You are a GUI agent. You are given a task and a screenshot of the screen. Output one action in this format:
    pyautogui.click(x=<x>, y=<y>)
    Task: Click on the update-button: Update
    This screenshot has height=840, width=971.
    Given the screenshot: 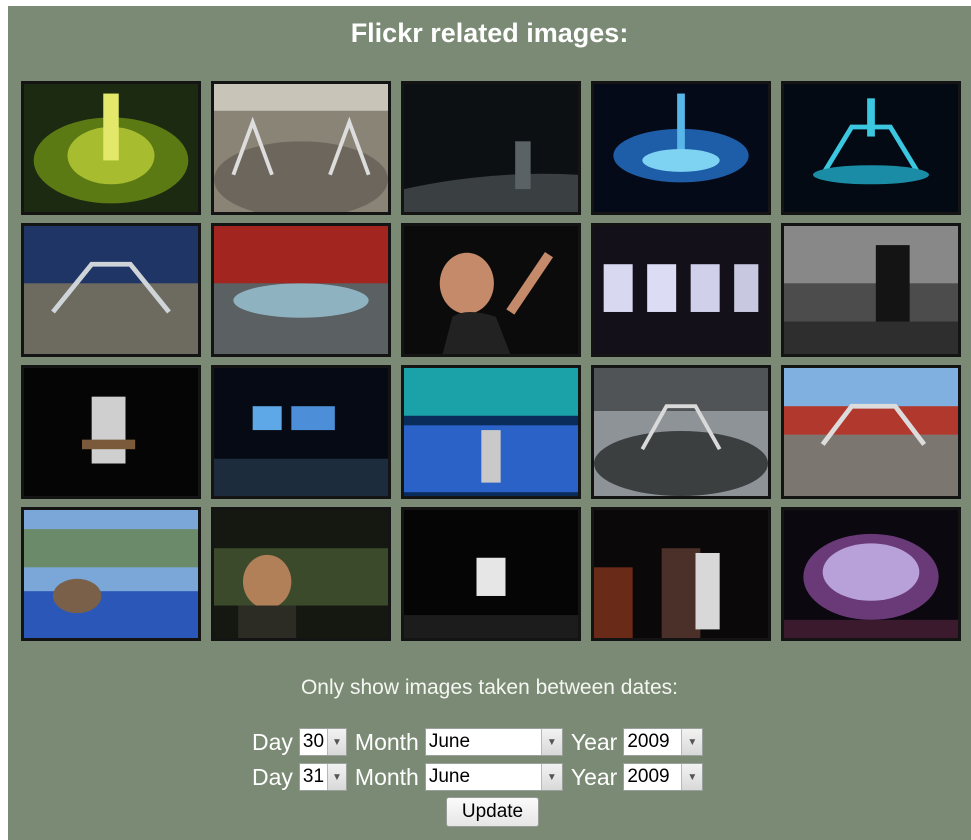 What is the action you would take?
    pyautogui.click(x=492, y=812)
    